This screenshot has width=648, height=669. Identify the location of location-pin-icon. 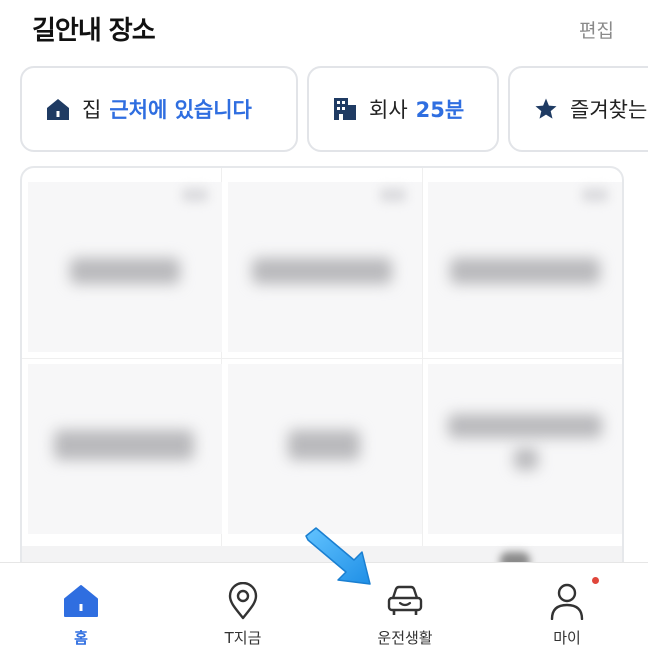
(243, 601).